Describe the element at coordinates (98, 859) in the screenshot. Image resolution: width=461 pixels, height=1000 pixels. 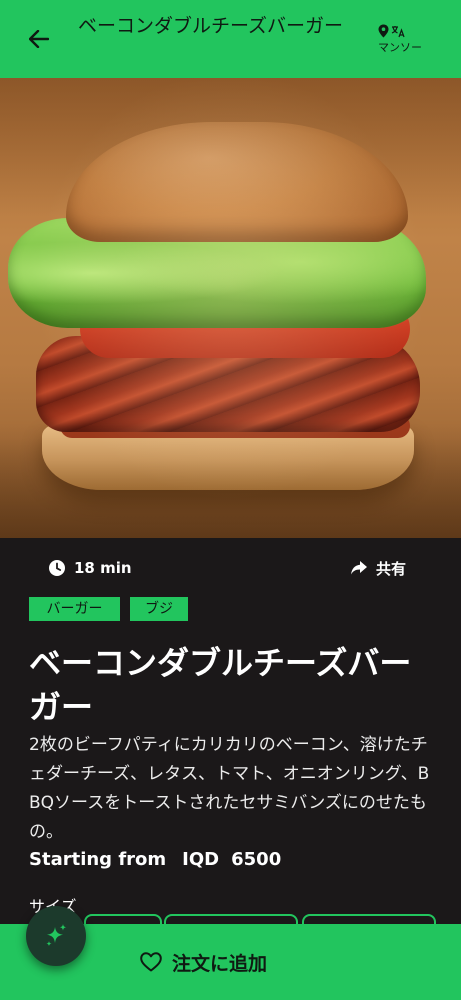
I see `price-label: Starting from` at that location.